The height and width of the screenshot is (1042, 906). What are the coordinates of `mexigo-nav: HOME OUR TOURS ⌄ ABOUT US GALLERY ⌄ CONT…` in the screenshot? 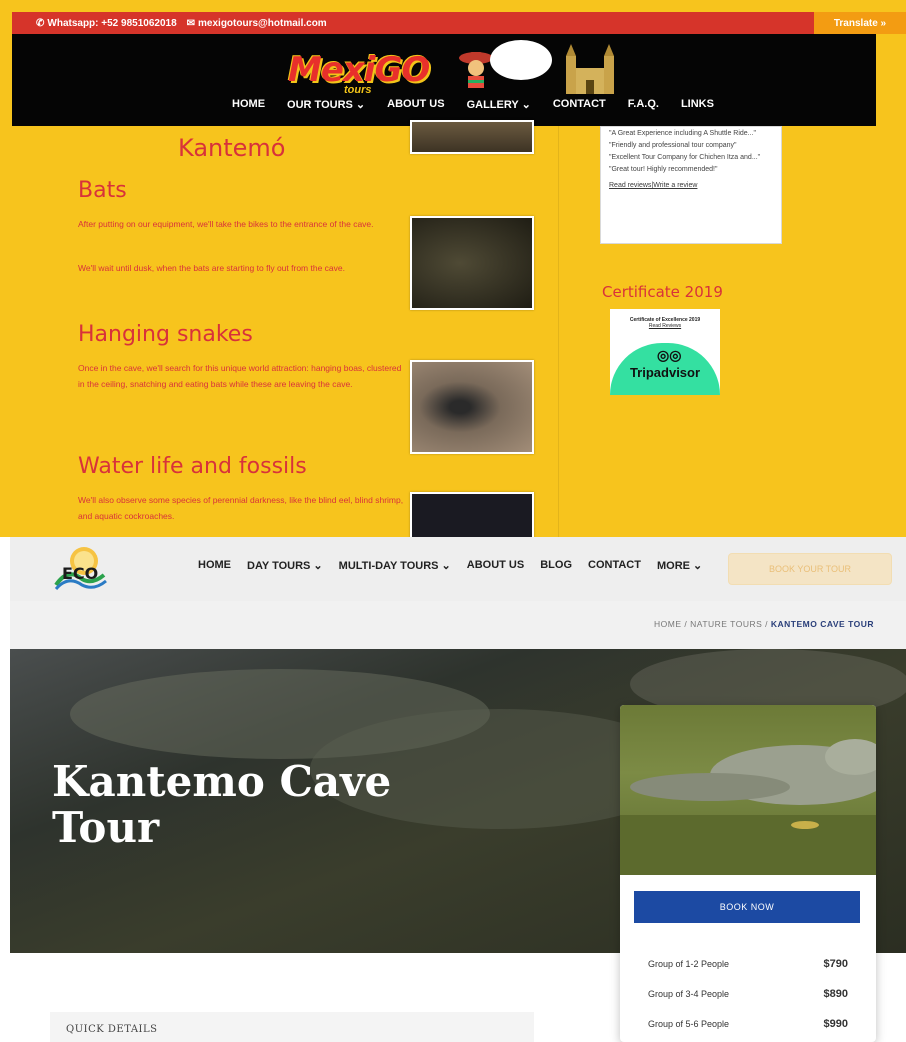 It's located at (444, 104).